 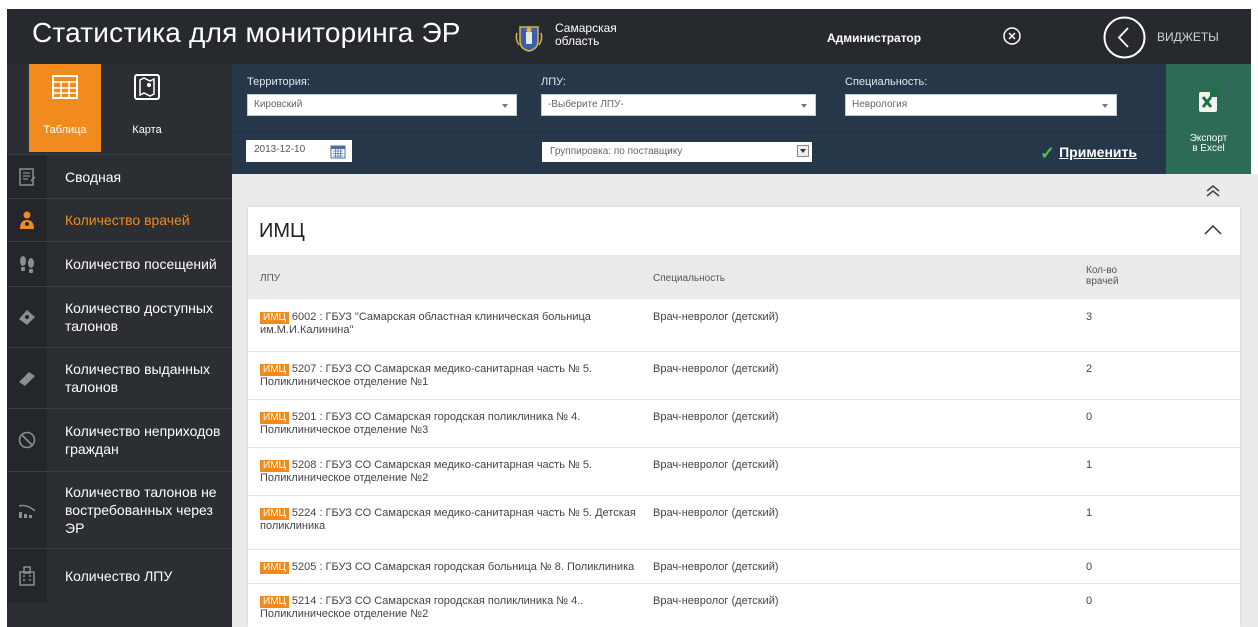 I want to click on export-label: Экспорт в Excel, so click(x=1208, y=144).